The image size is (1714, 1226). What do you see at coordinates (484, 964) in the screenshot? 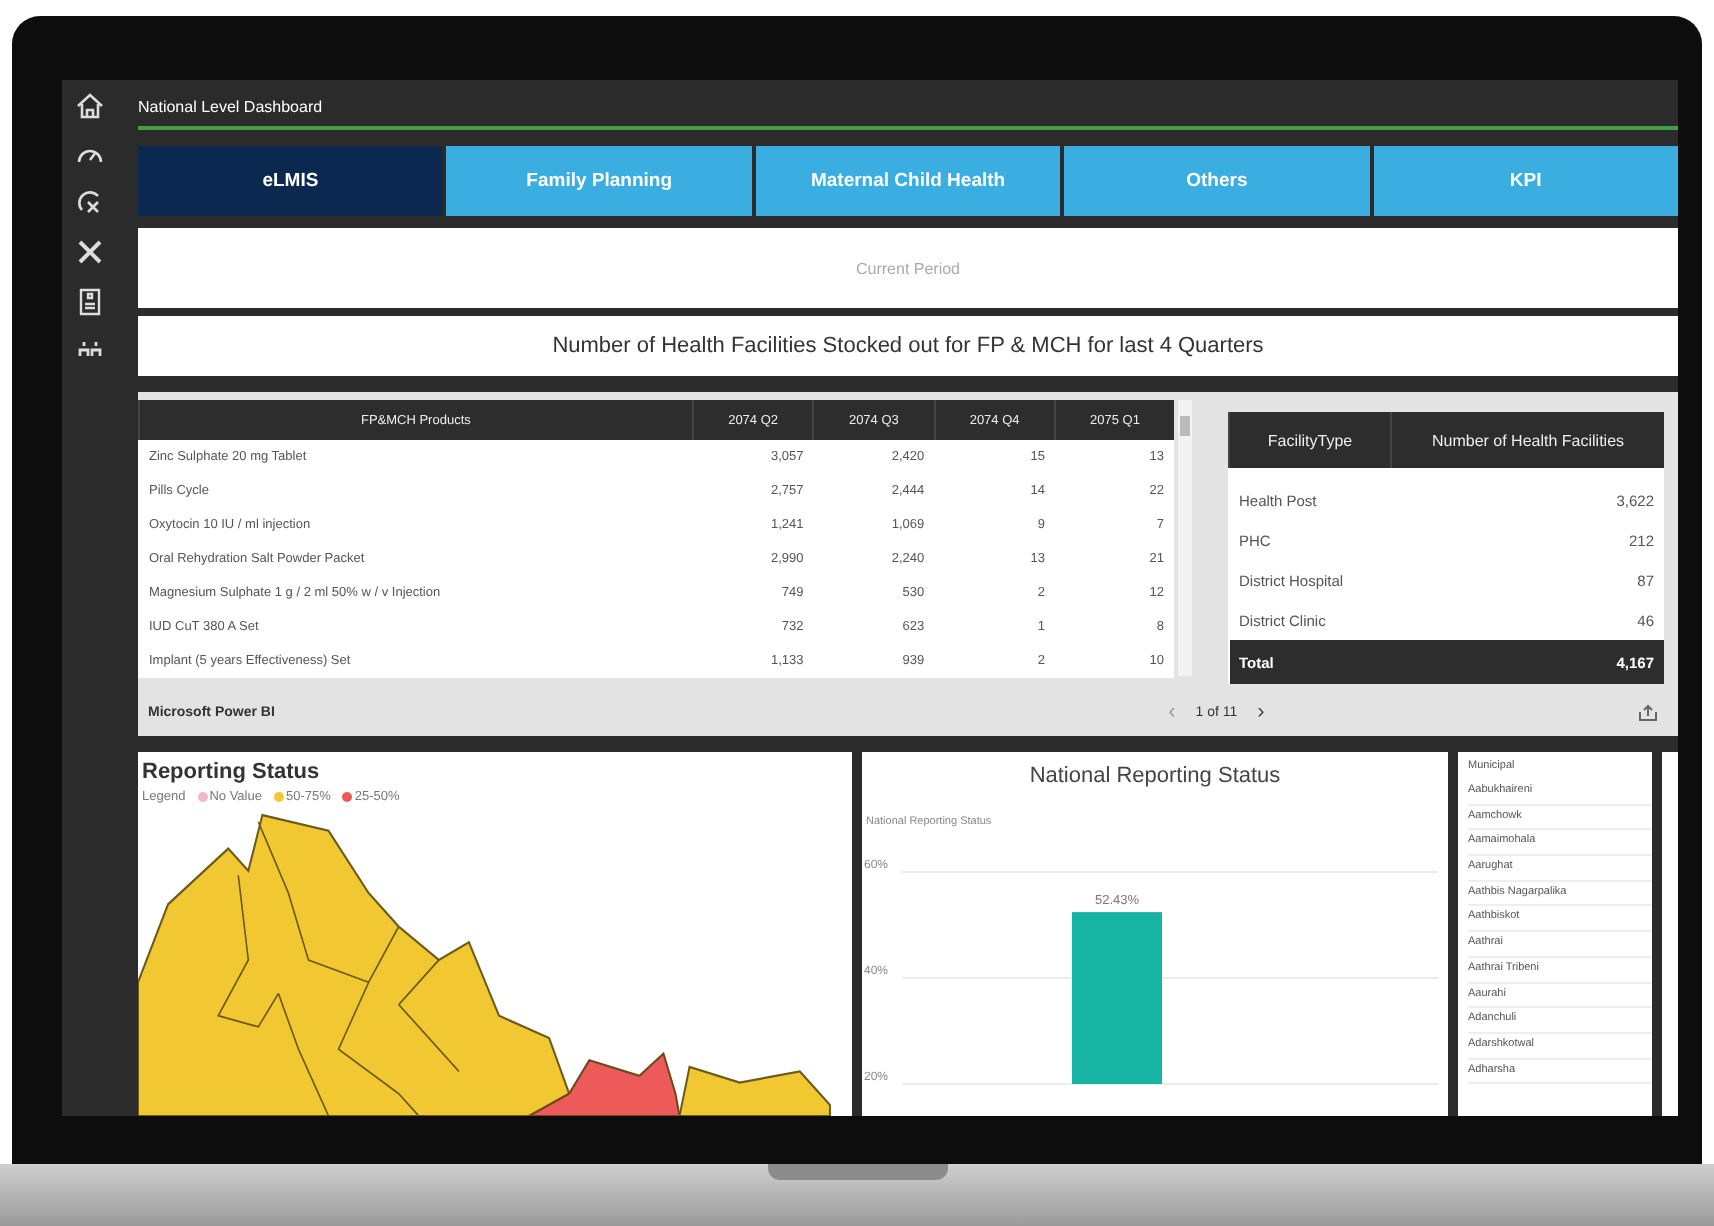
I see `map-drawing` at bounding box center [484, 964].